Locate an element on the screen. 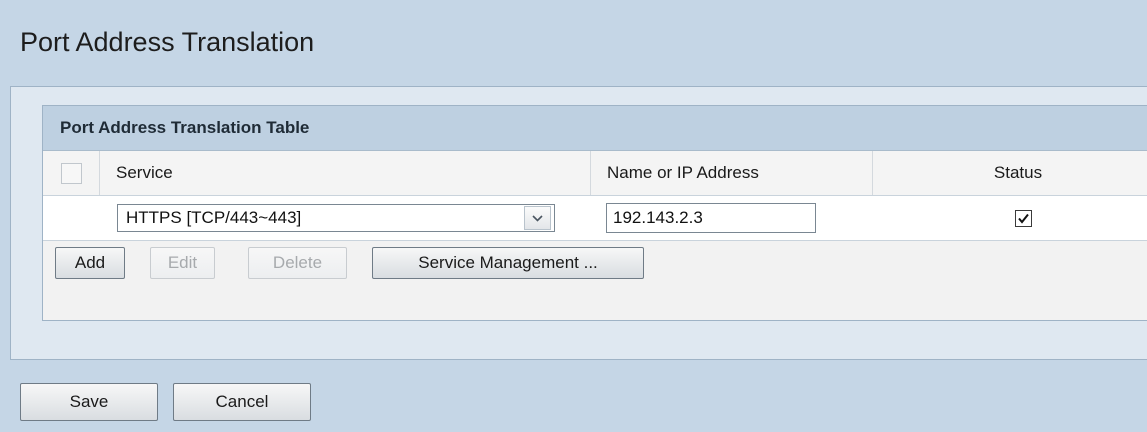 The height and width of the screenshot is (432, 1147). select-all-cell is located at coordinates (71, 173).